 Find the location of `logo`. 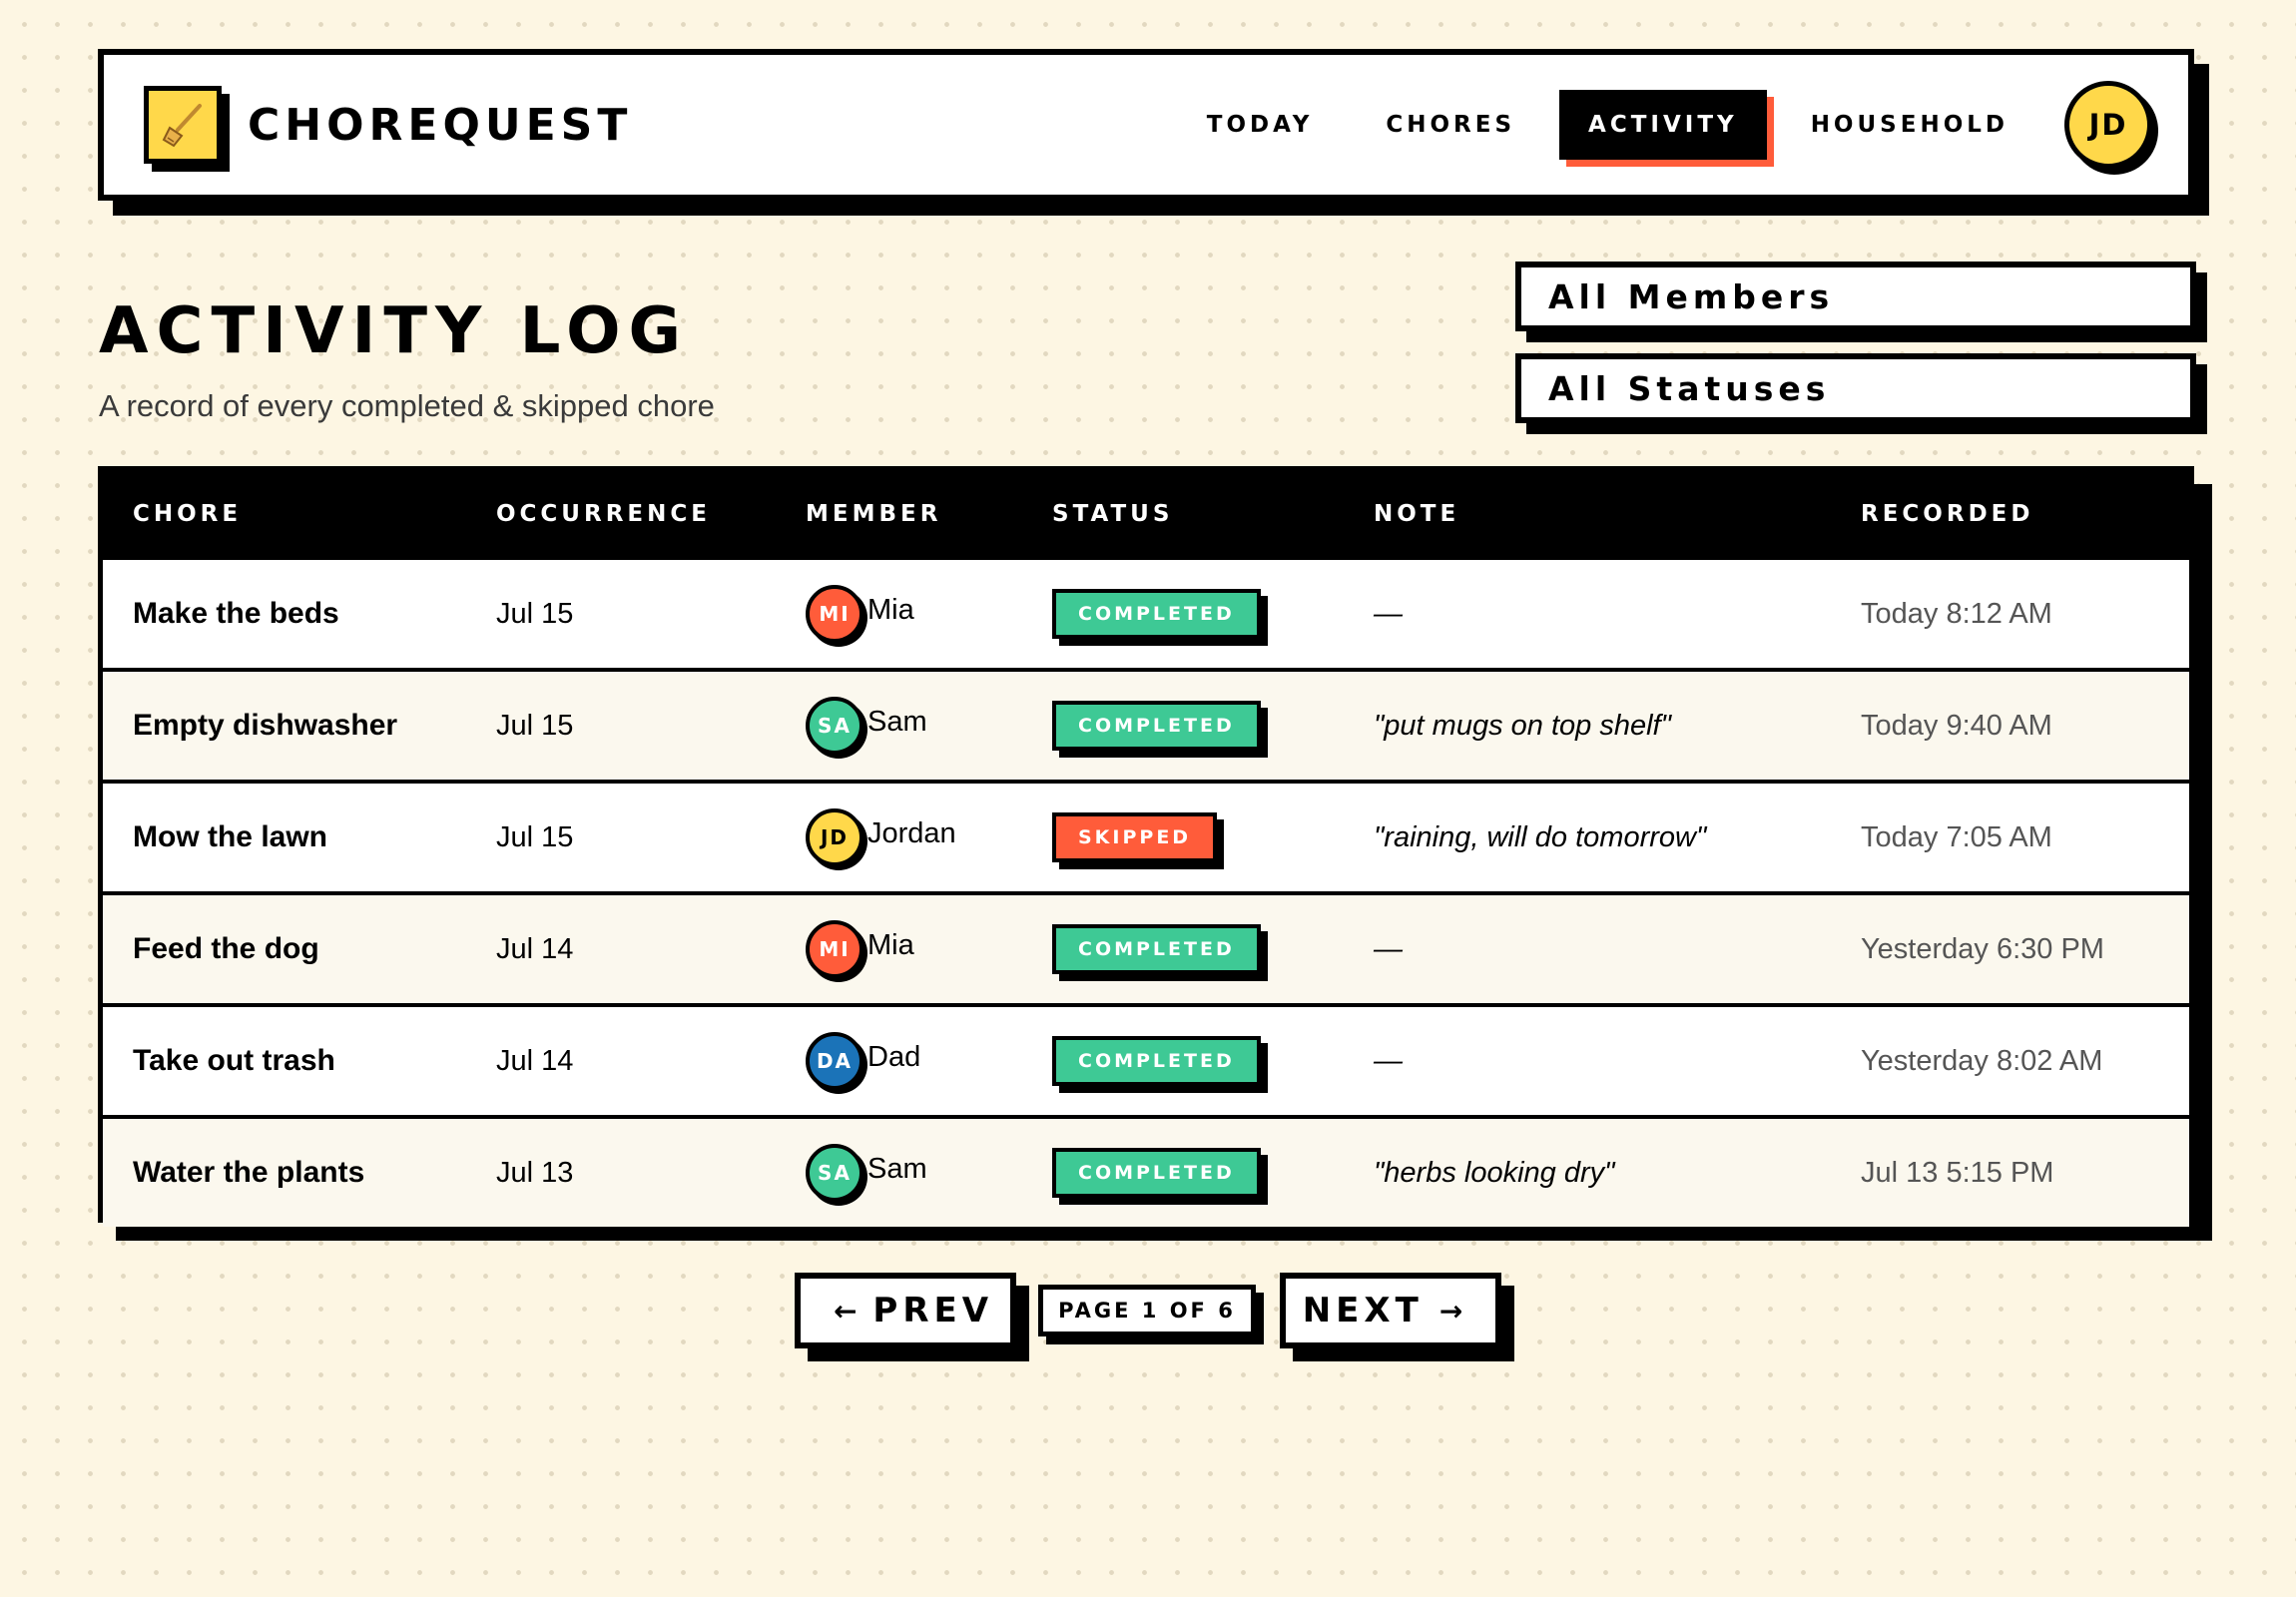

logo is located at coordinates (183, 125).